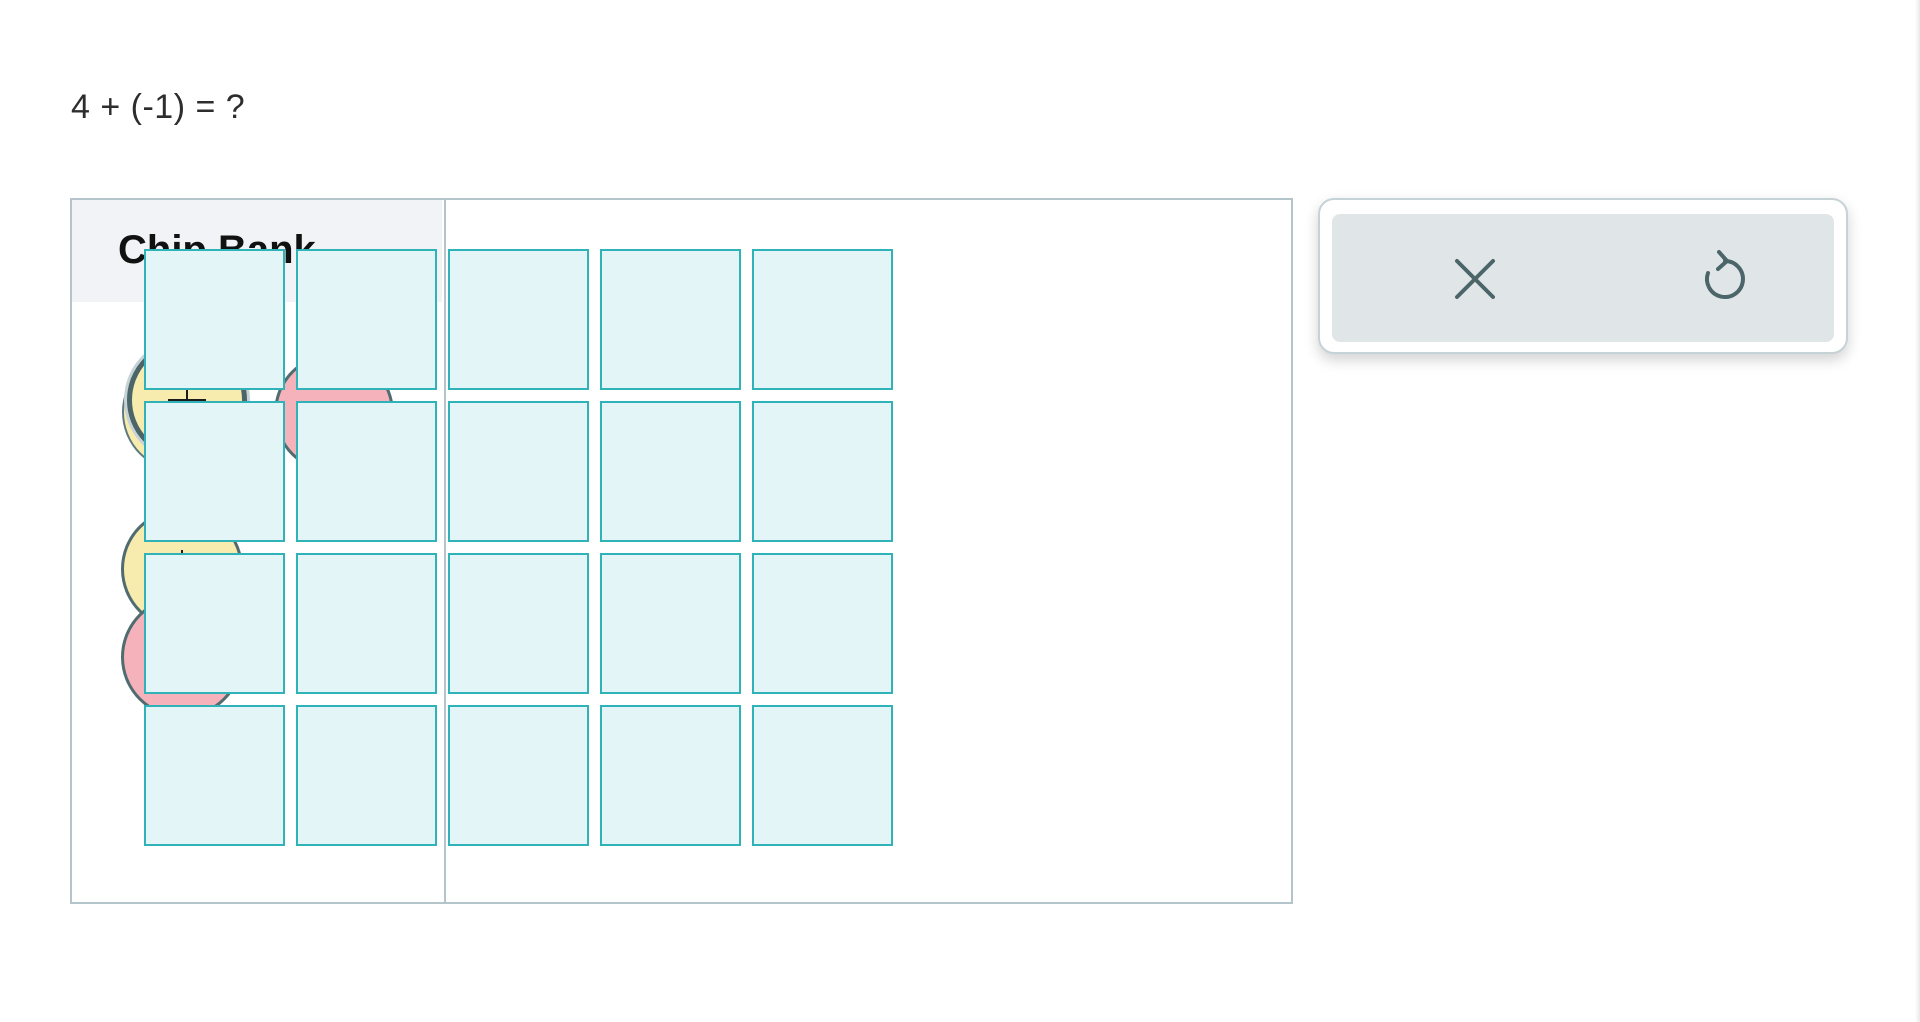 The image size is (1920, 1022). What do you see at coordinates (1724, 274) in the screenshot?
I see `redo-icon` at bounding box center [1724, 274].